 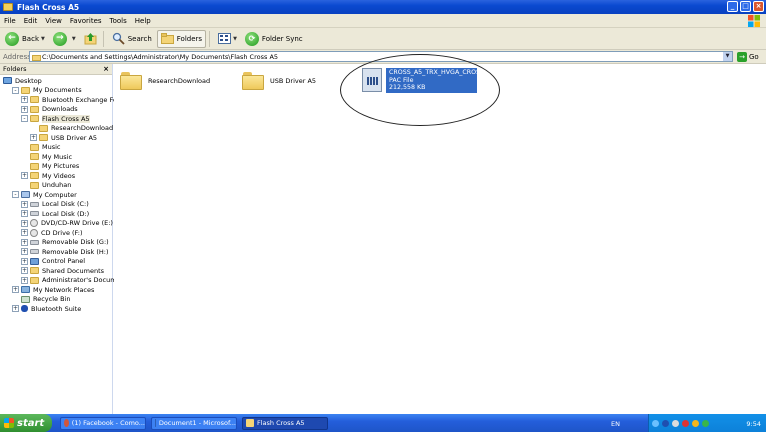 I want to click on menu-file: File, so click(x=10, y=21).